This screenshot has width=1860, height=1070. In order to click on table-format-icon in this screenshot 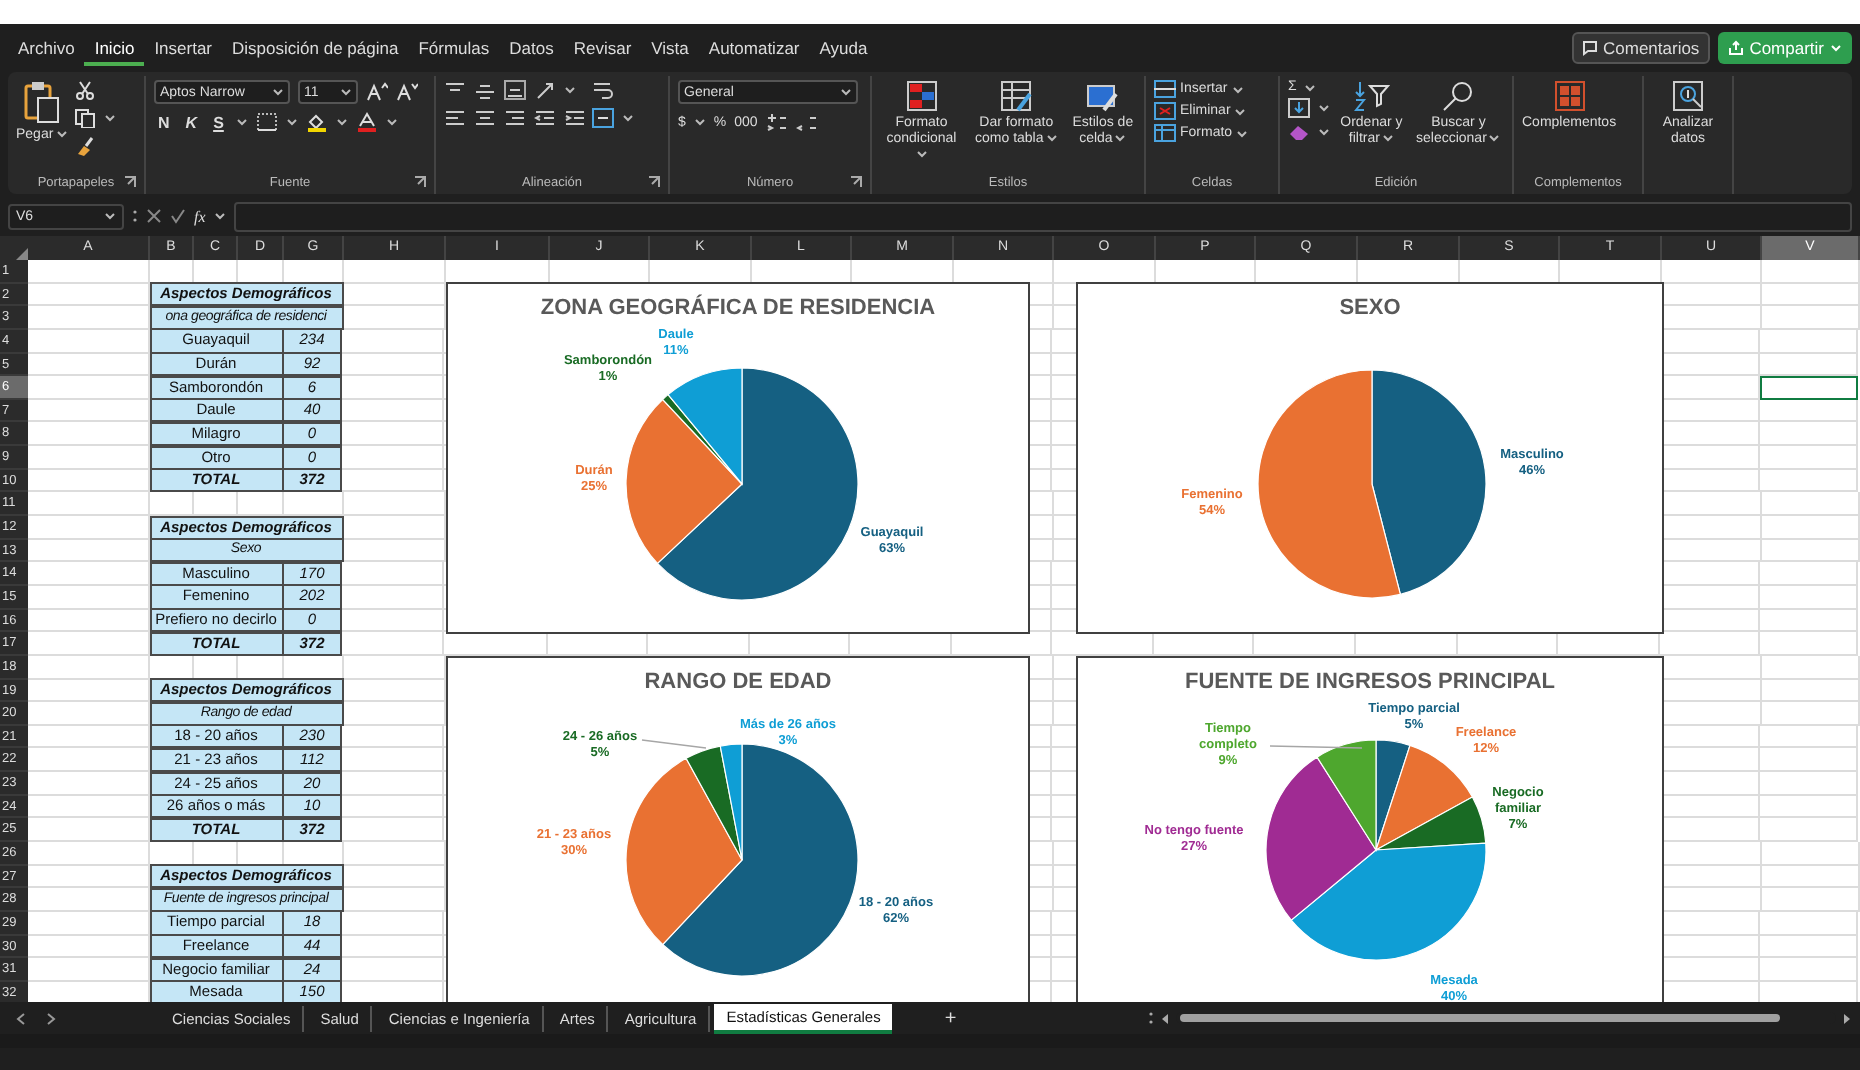, I will do `click(1016, 96)`.